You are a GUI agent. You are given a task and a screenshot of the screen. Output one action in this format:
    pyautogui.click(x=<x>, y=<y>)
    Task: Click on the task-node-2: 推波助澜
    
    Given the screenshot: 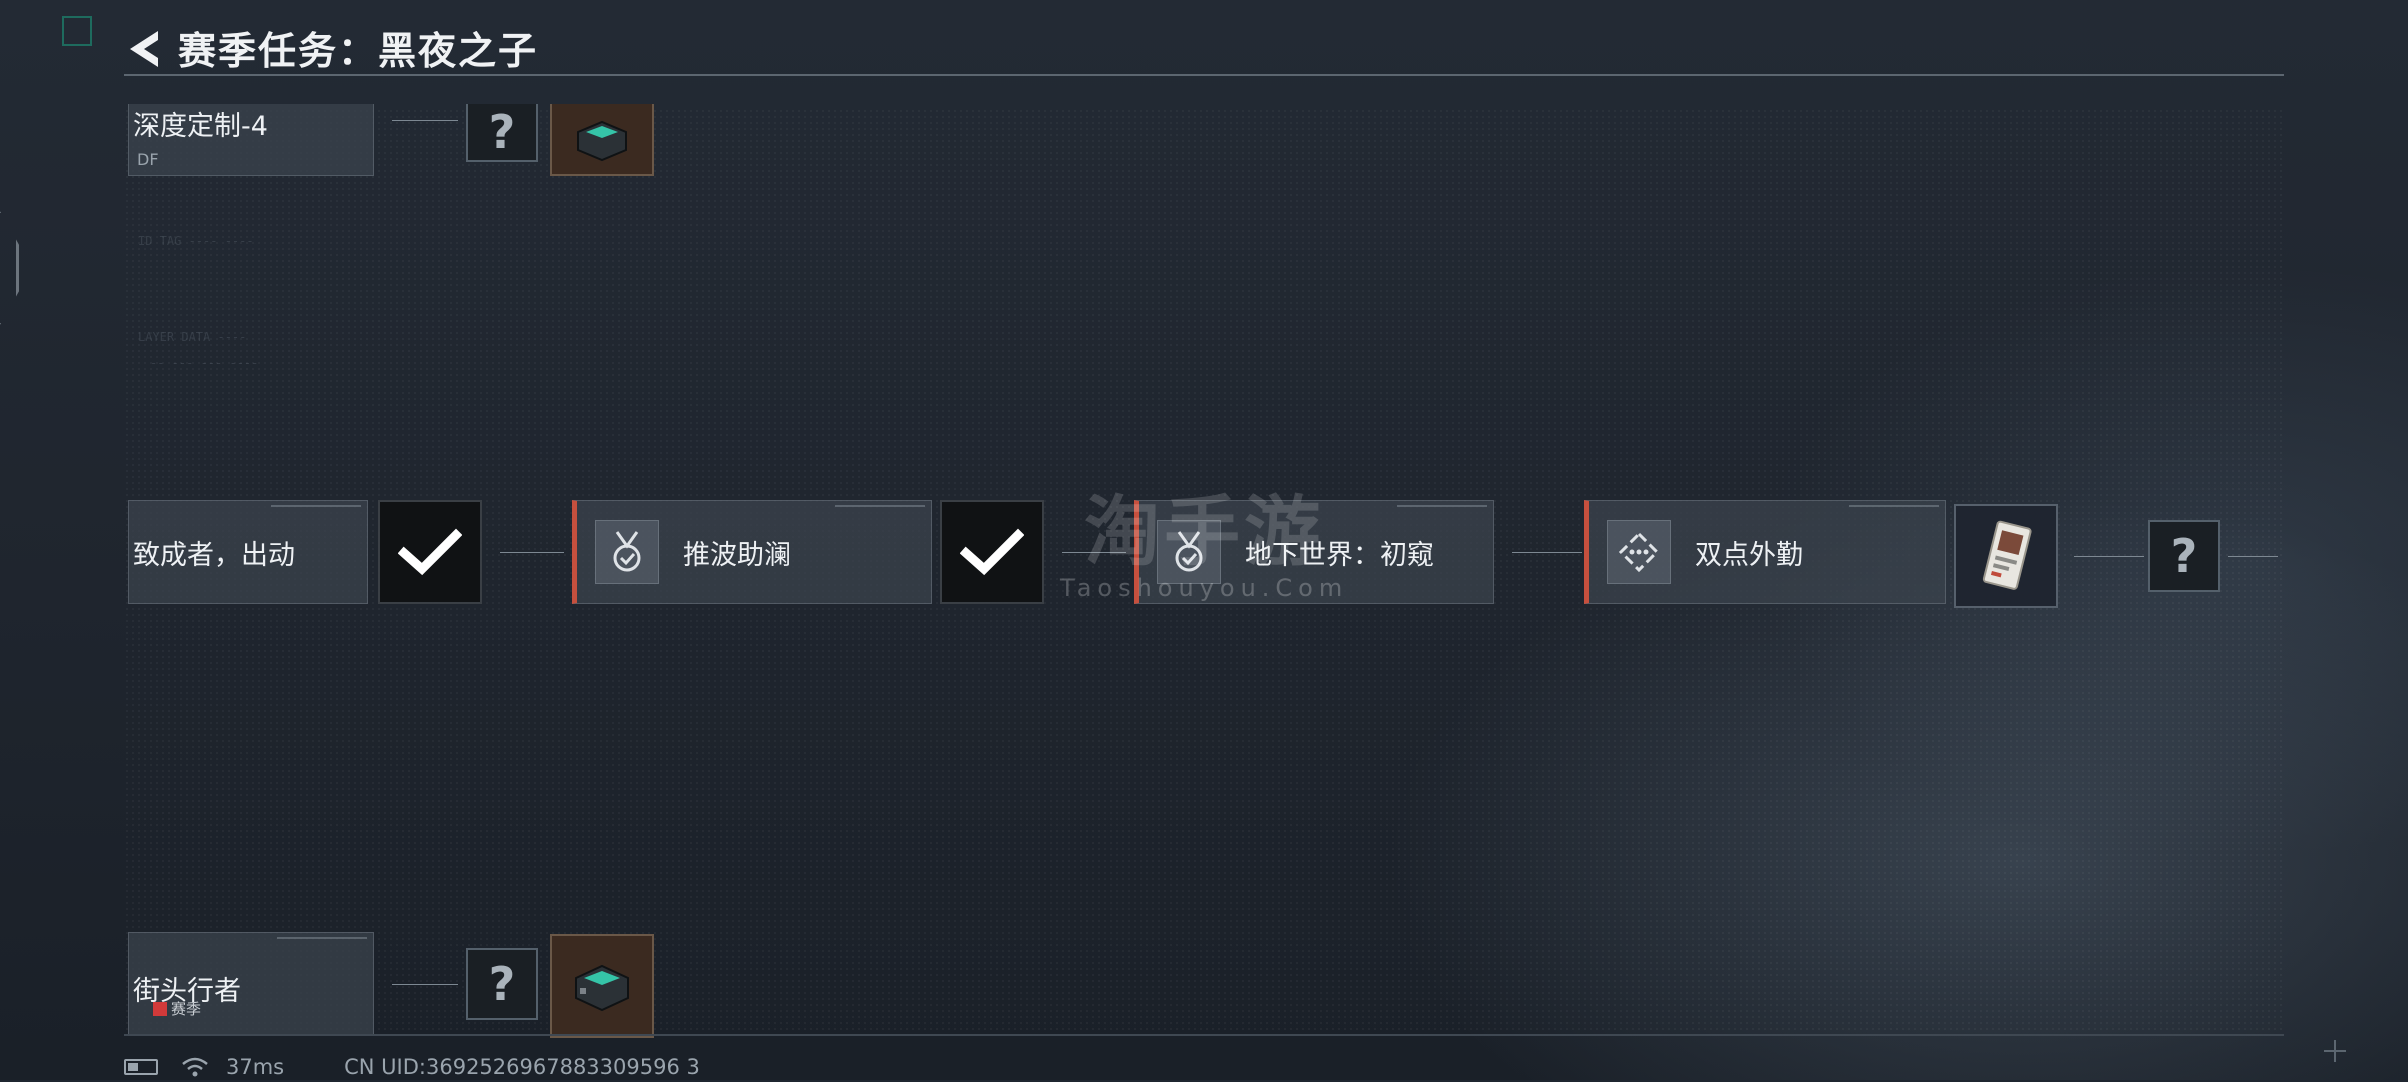 What is the action you would take?
    pyautogui.click(x=752, y=552)
    